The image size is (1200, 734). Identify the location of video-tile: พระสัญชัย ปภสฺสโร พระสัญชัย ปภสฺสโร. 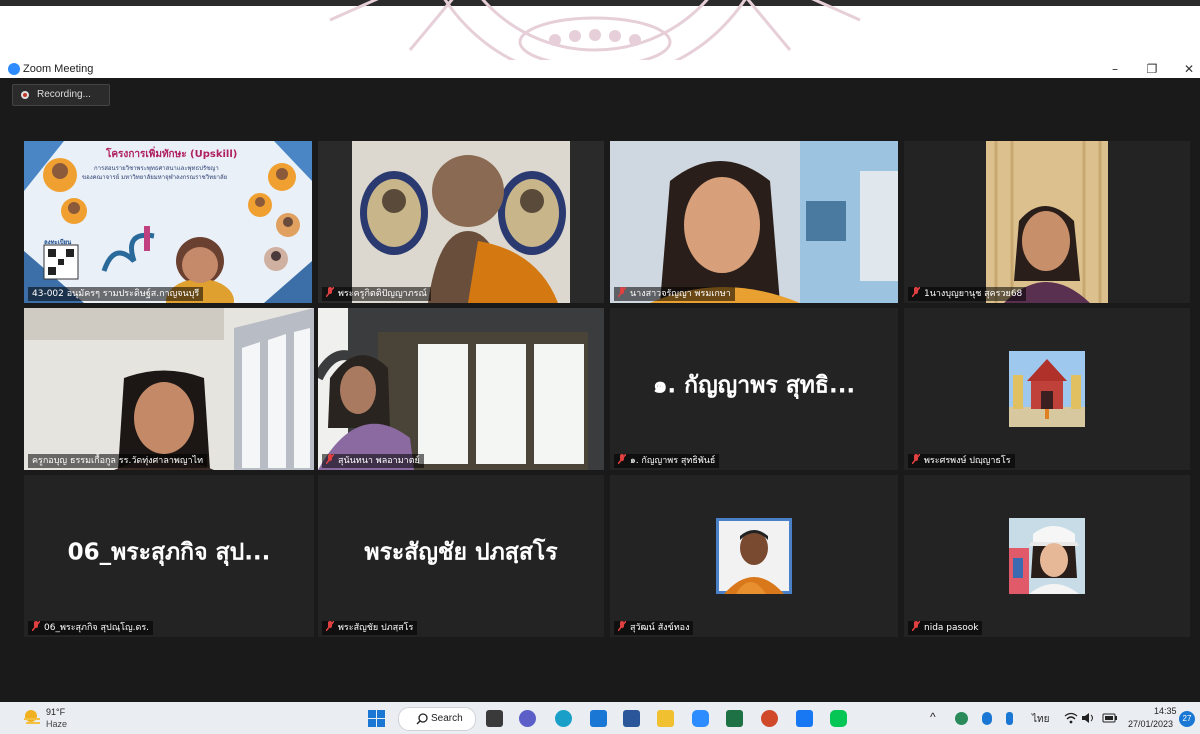
(461, 556).